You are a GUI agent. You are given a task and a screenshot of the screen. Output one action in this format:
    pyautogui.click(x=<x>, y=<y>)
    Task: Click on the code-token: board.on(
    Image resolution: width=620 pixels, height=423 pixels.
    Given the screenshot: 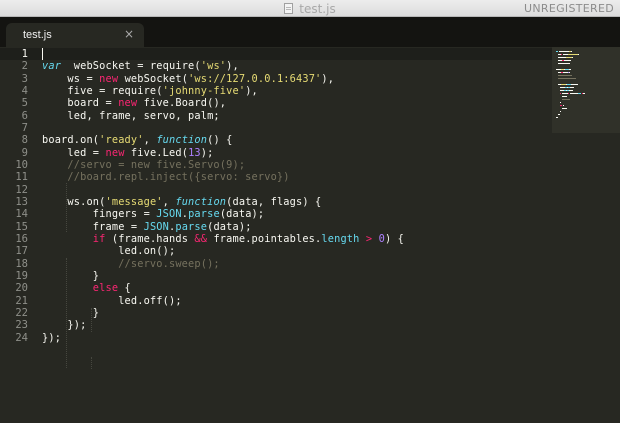 What is the action you would take?
    pyautogui.click(x=71, y=140)
    